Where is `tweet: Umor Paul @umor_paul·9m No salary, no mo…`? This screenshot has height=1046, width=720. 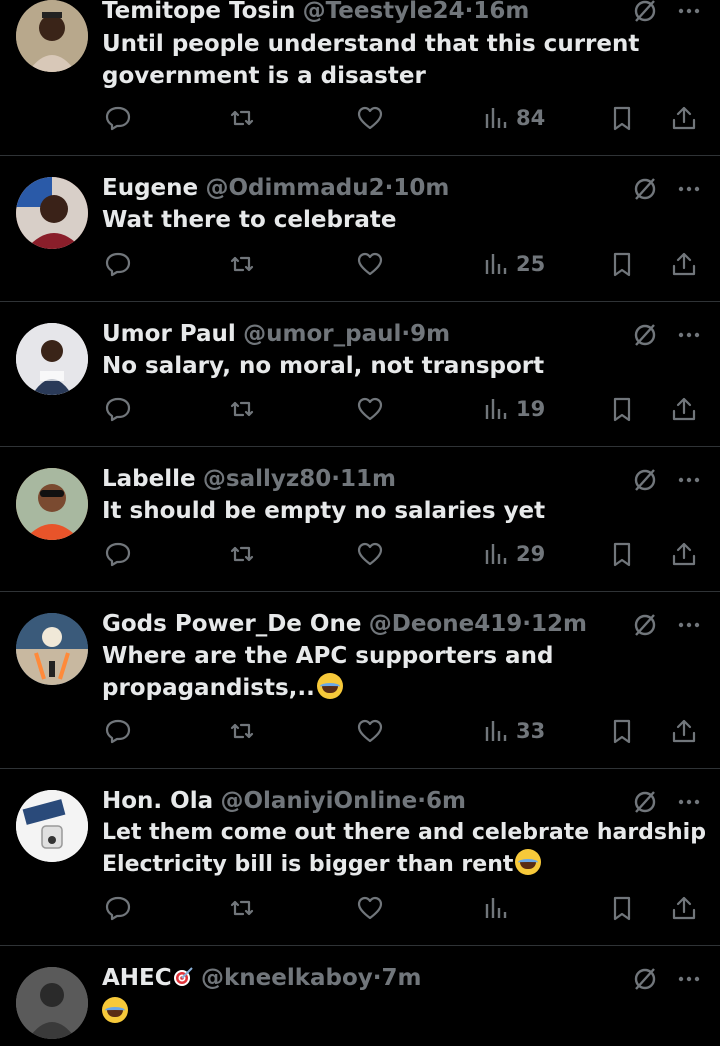
tweet: Umor Paul @umor_paul·9m No salary, no mo… is located at coordinates (360, 374).